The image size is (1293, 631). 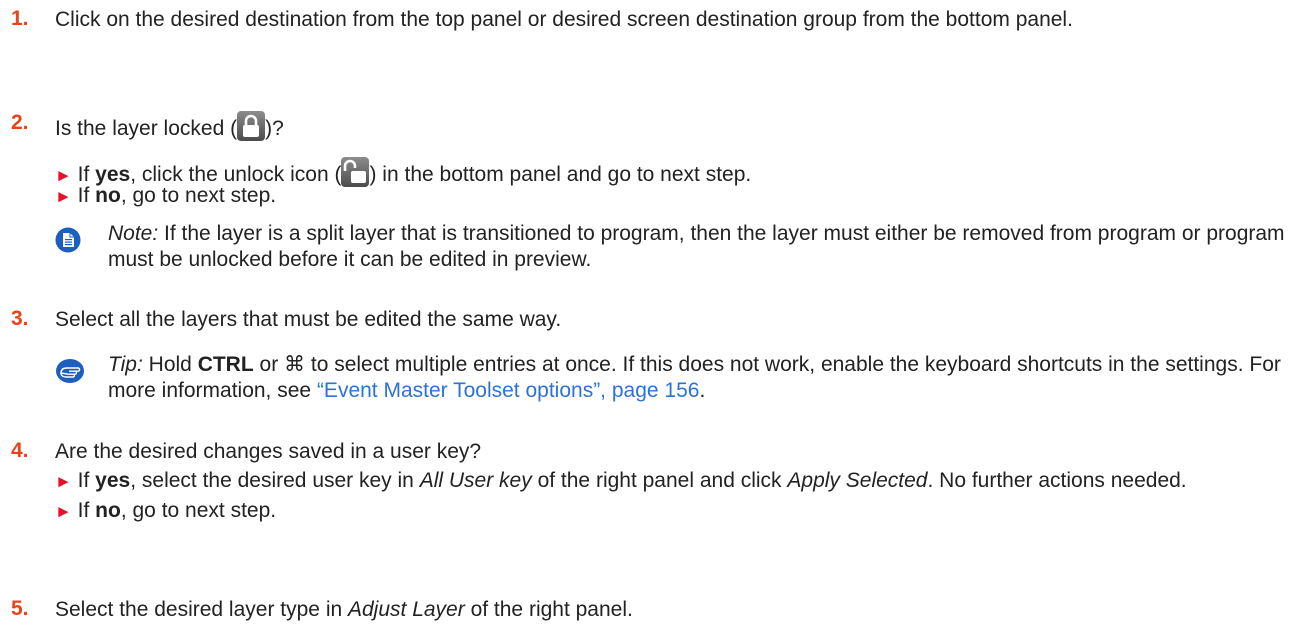 What do you see at coordinates (68, 243) in the screenshot?
I see `note-document-icon` at bounding box center [68, 243].